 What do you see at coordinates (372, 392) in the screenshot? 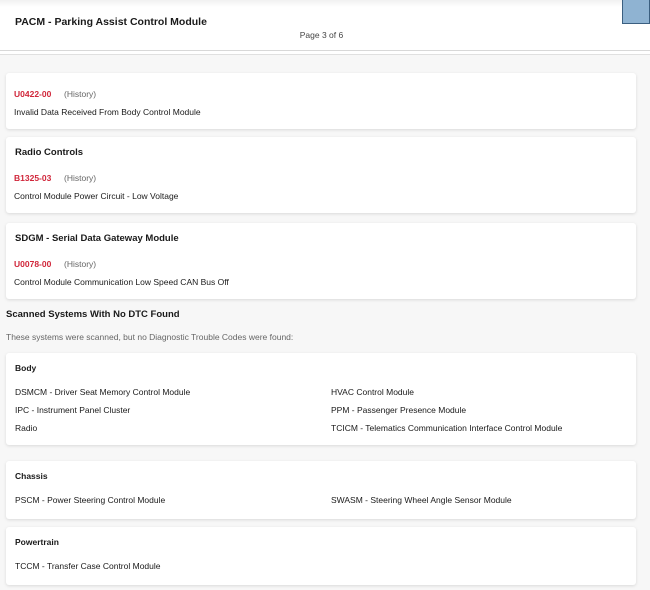
I see `system-item: HVAC Control Module` at bounding box center [372, 392].